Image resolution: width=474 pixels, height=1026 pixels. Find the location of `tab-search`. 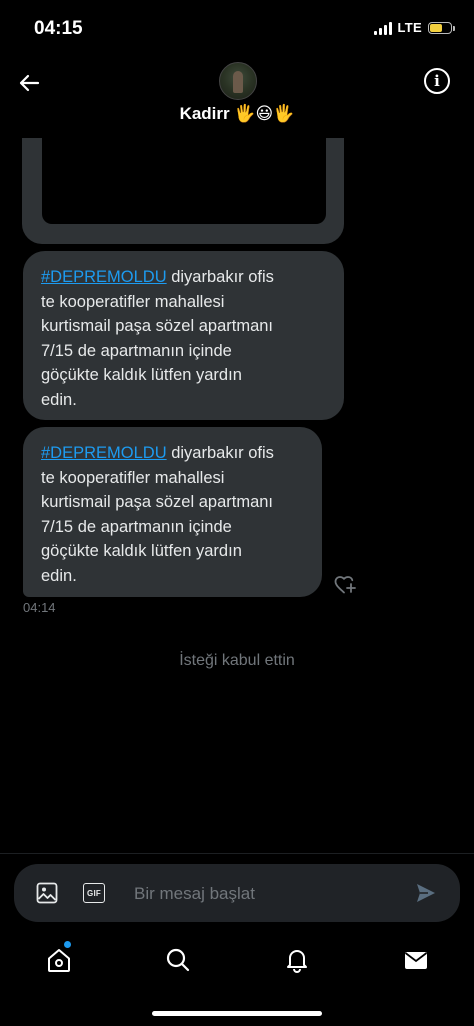

tab-search is located at coordinates (178, 960).